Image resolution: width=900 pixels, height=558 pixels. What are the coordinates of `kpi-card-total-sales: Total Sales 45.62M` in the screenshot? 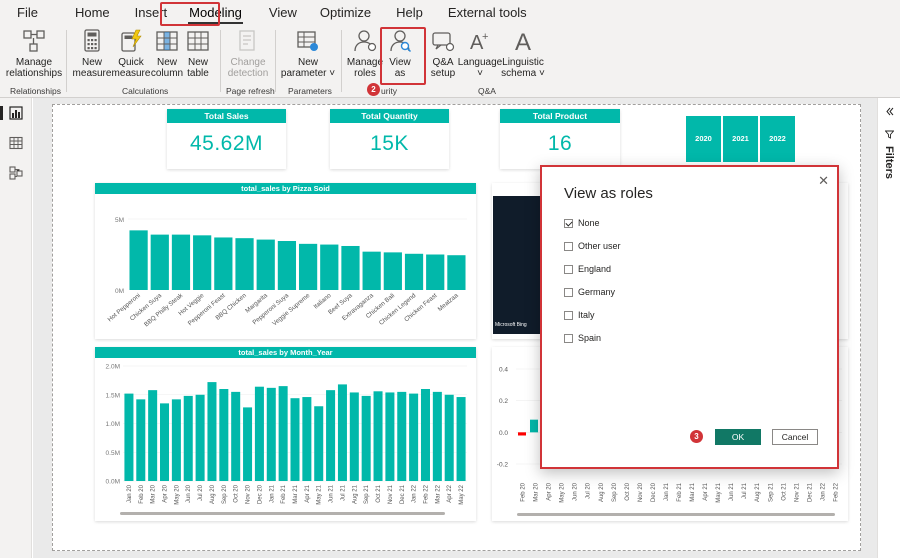 It's located at (226, 139).